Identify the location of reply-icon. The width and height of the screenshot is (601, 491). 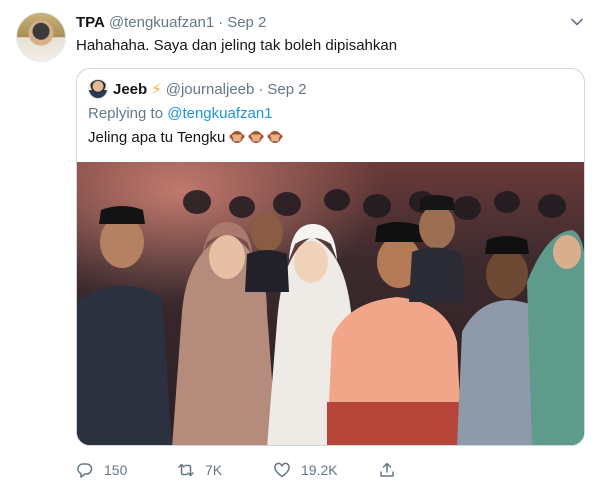
(85, 470).